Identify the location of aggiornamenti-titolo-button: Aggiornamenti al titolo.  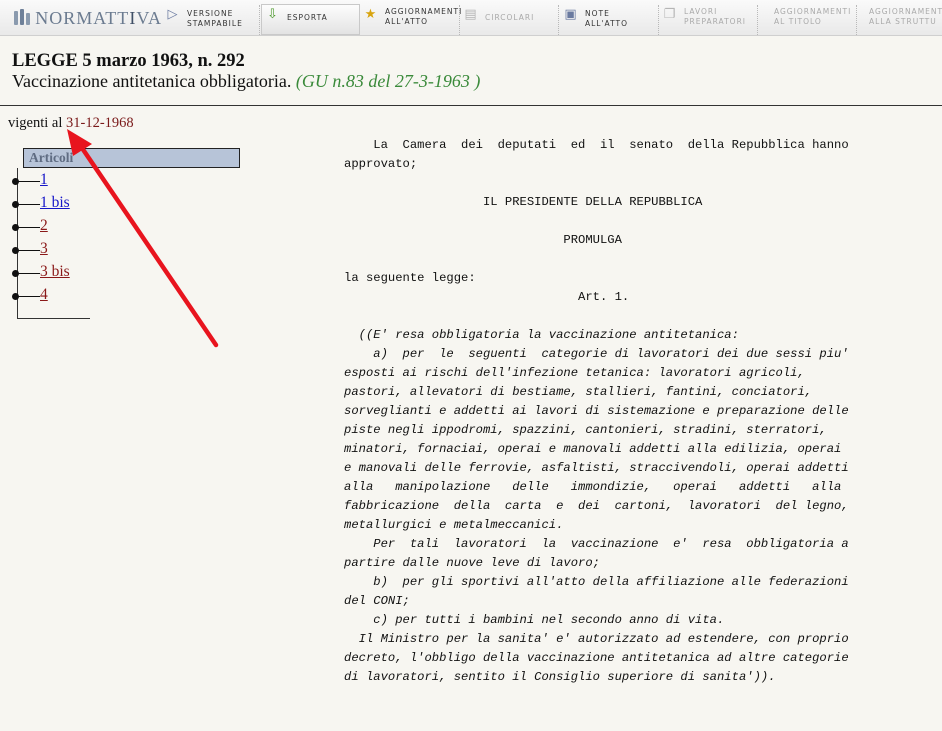
(807, 20).